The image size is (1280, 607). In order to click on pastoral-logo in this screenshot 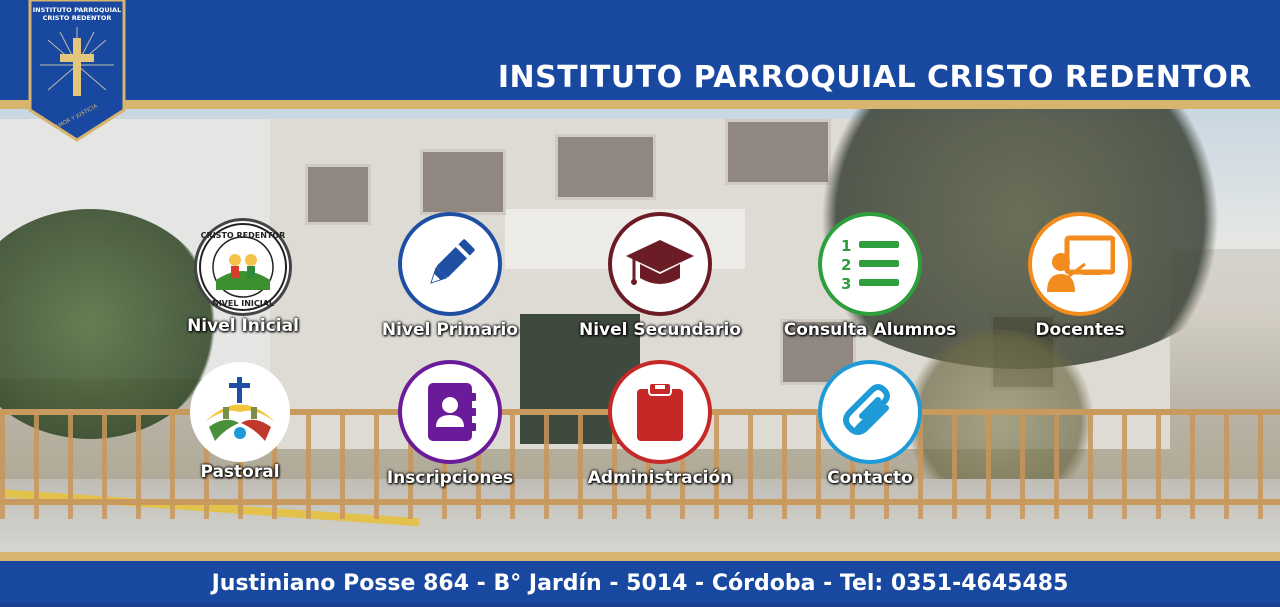, I will do `click(240, 412)`.